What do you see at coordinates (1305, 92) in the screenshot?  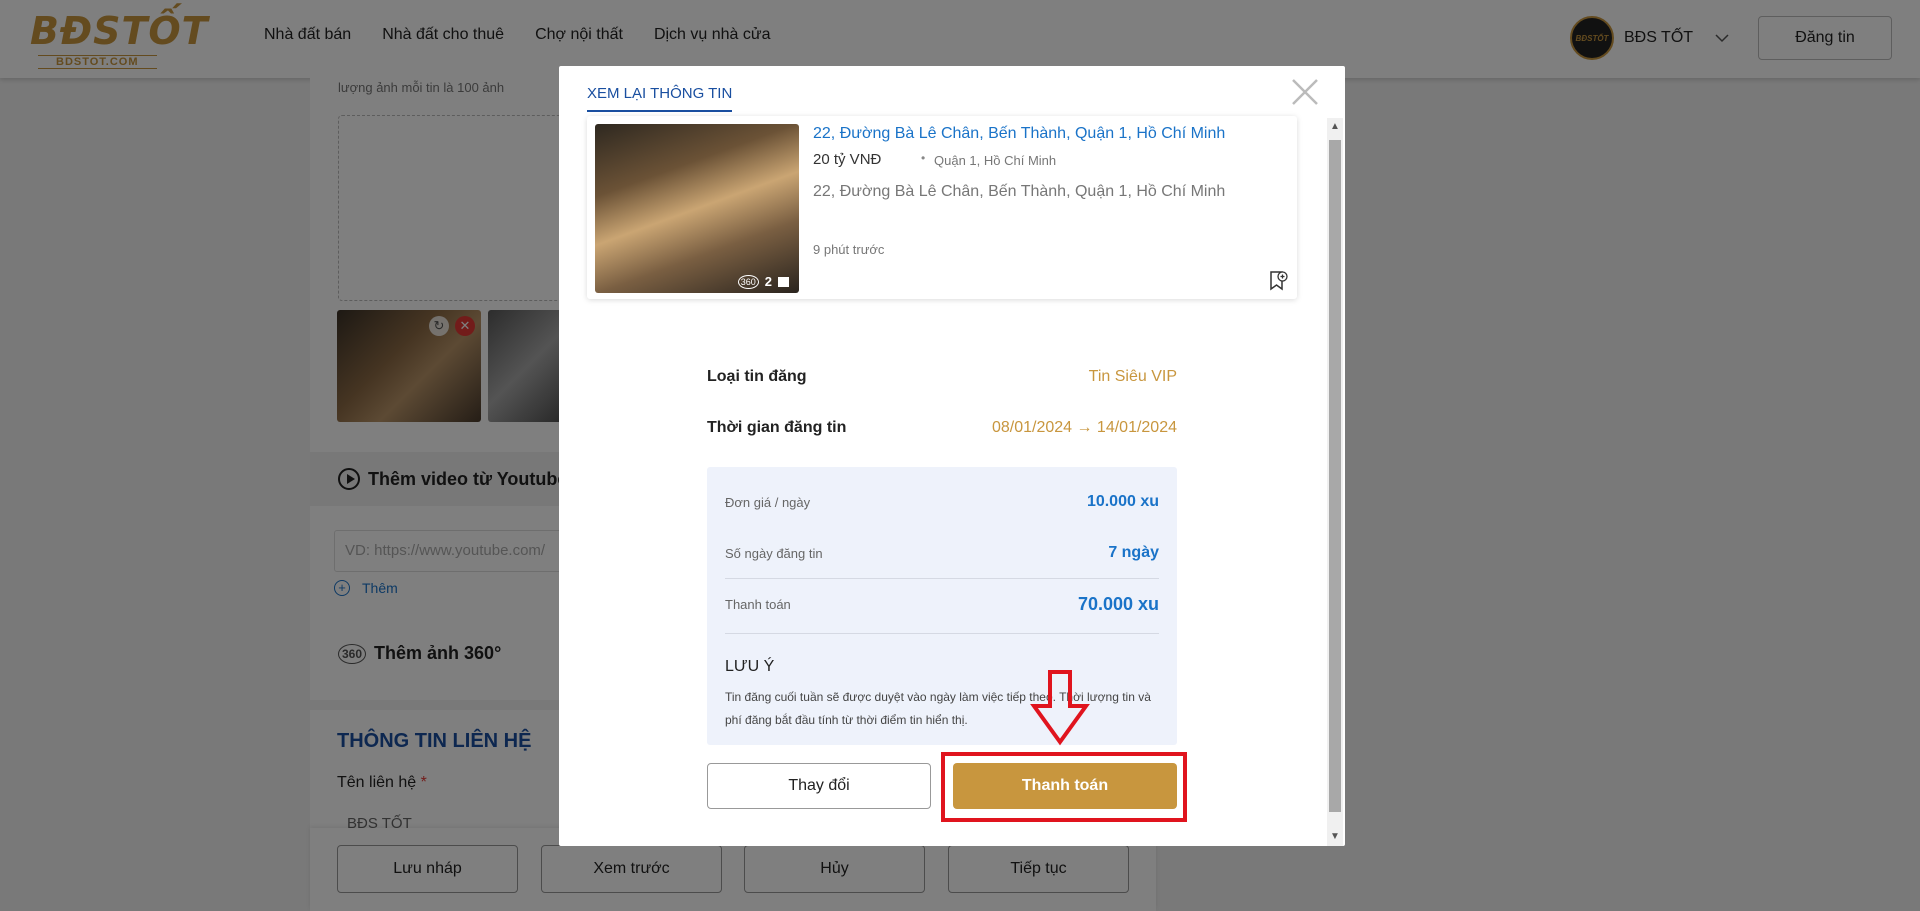 I see `close-icon` at bounding box center [1305, 92].